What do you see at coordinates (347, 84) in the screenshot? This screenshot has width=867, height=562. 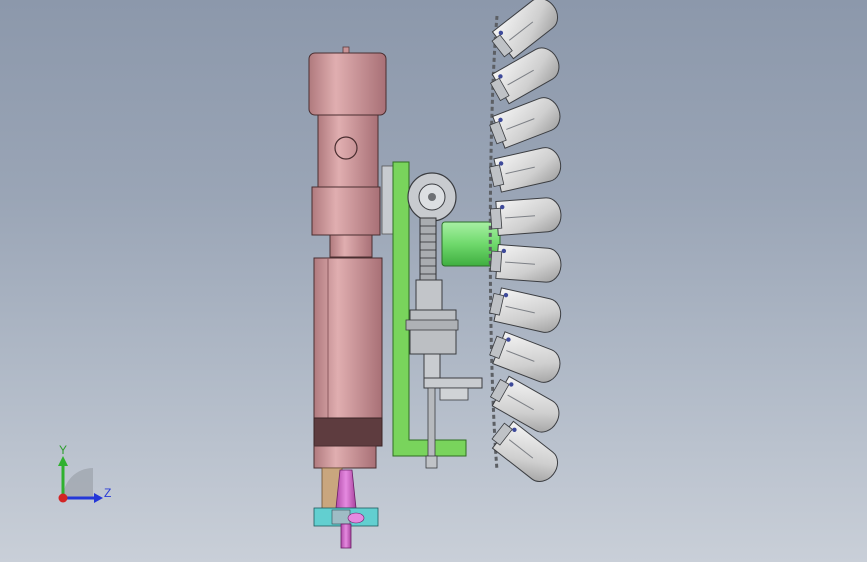 I see `motor-top-cap` at bounding box center [347, 84].